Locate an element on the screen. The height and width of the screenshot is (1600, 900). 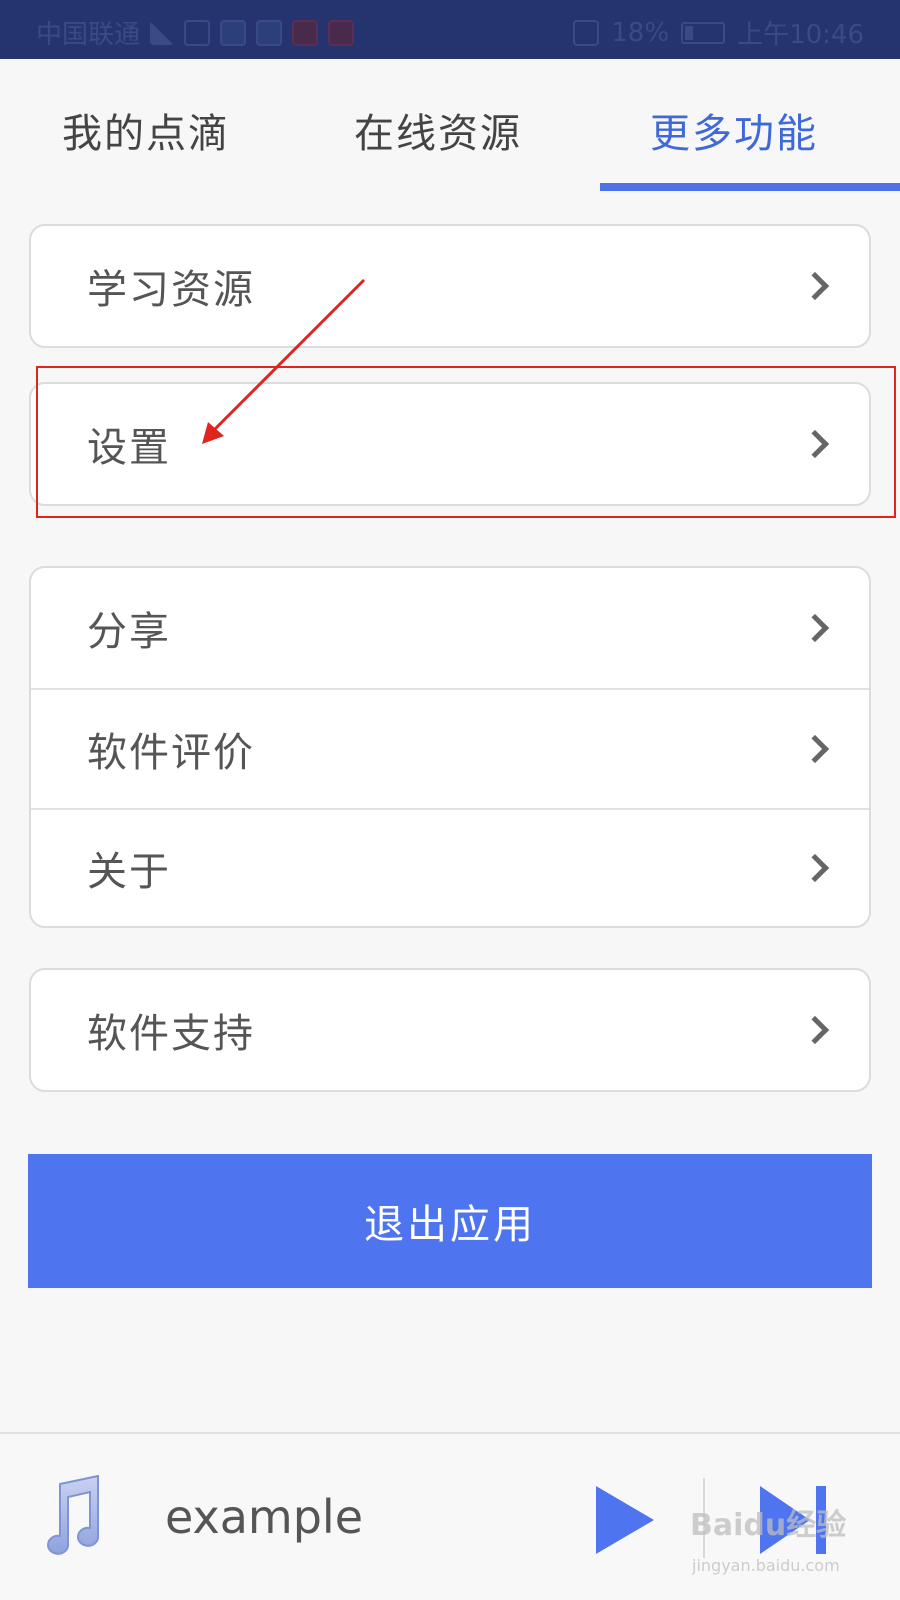
menu-item-learning-resources: 学习资源 is located at coordinates (450, 286).